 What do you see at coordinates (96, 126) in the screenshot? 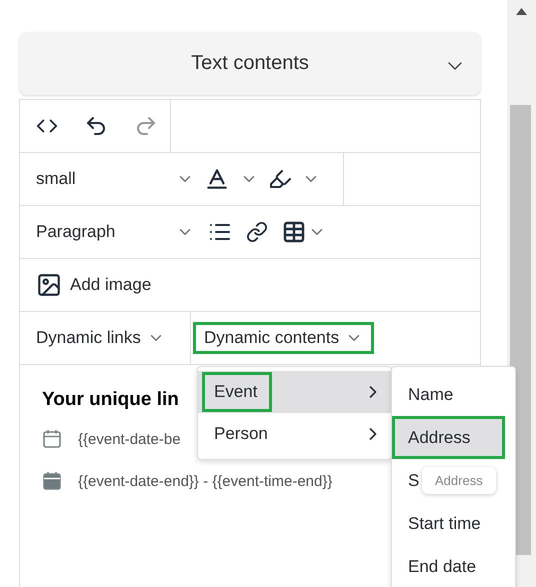
I see `undo-icon` at bounding box center [96, 126].